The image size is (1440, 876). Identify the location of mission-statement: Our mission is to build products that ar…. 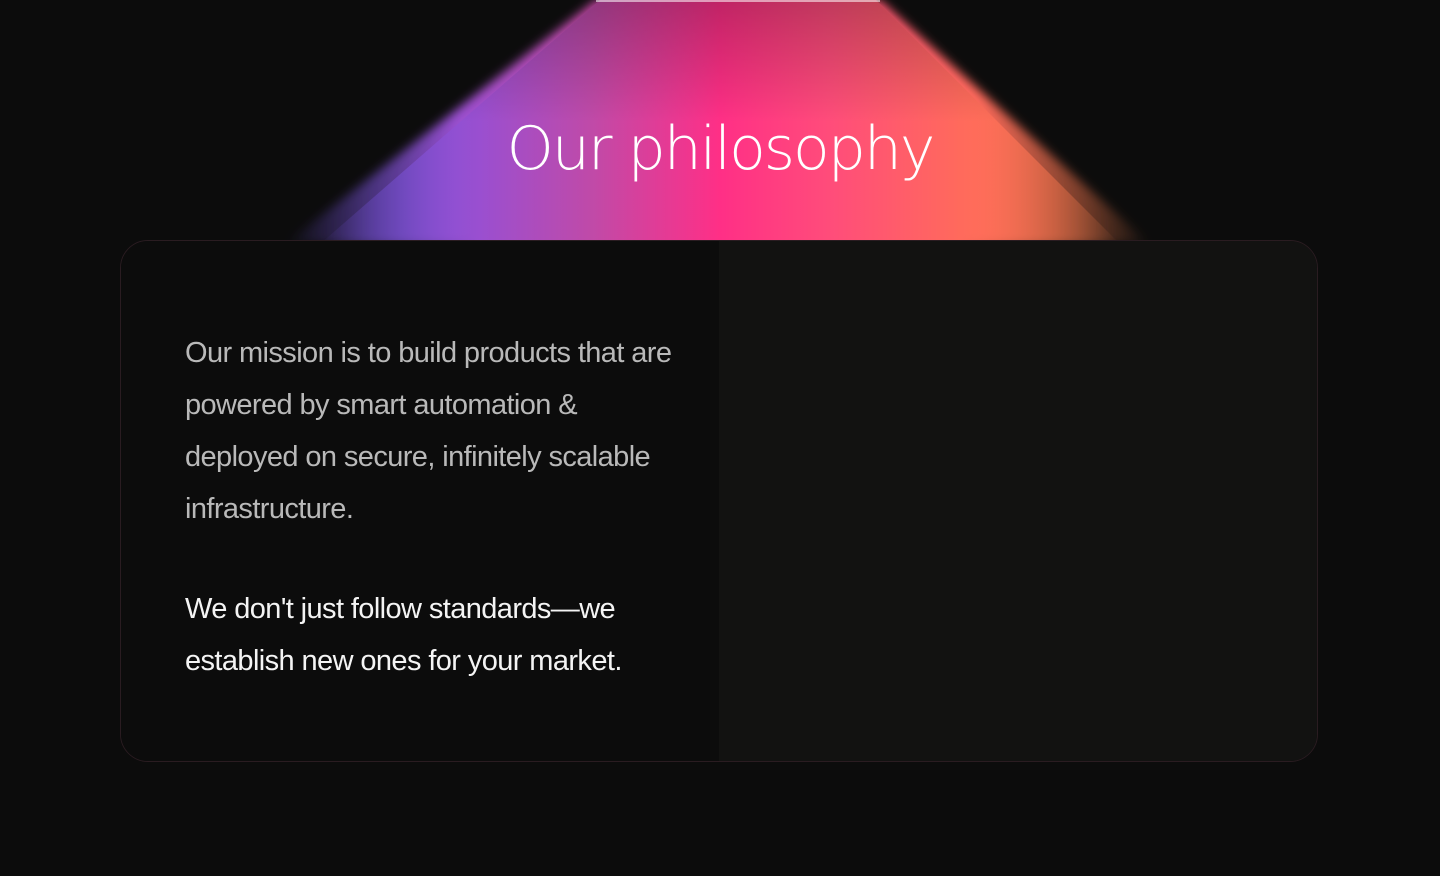
(428, 431).